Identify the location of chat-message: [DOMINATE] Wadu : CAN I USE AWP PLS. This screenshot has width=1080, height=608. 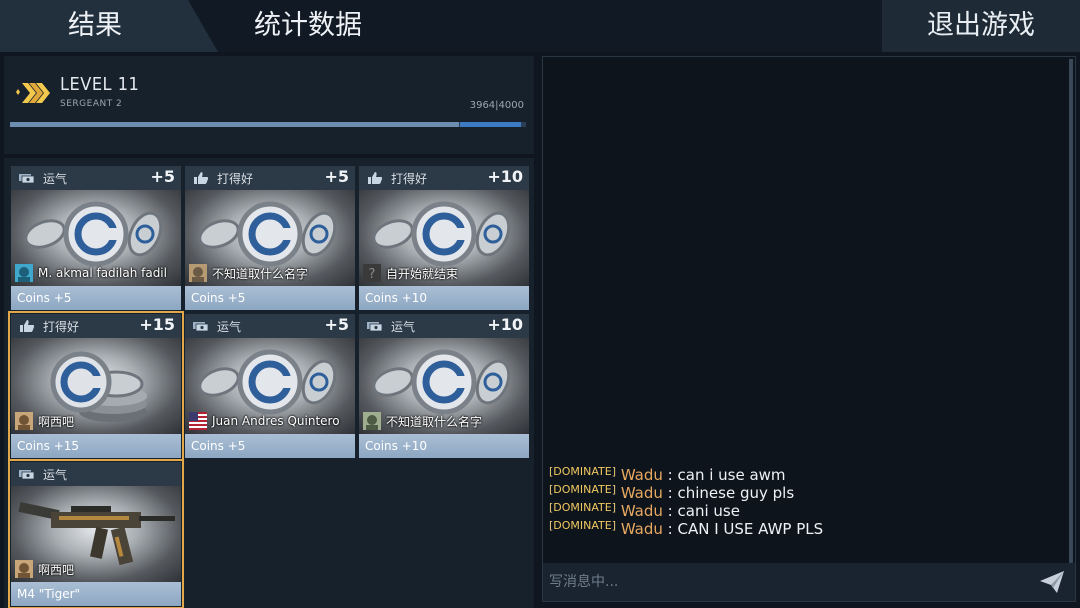
(799, 527).